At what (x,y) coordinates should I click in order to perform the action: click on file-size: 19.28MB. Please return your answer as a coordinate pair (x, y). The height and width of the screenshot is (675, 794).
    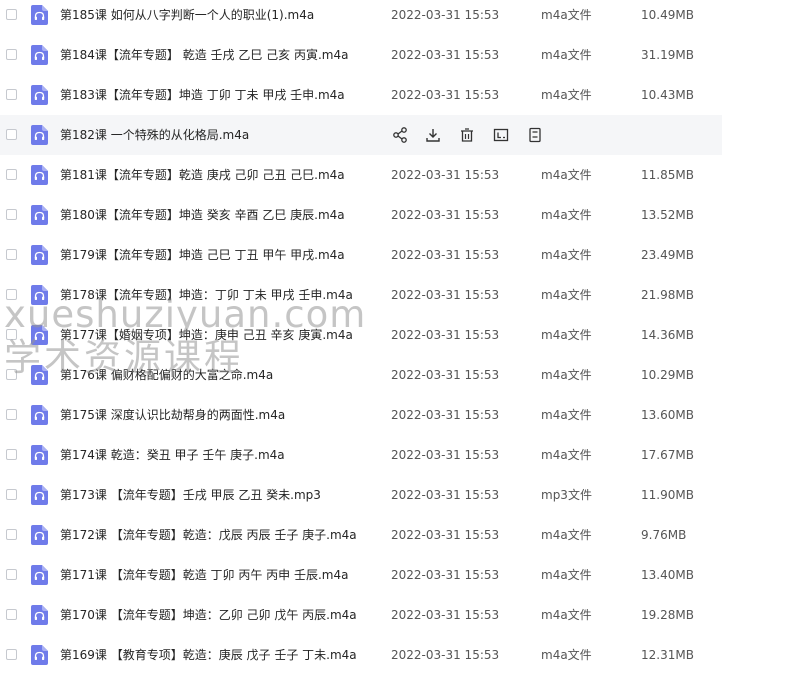
    Looking at the image, I should click on (667, 615).